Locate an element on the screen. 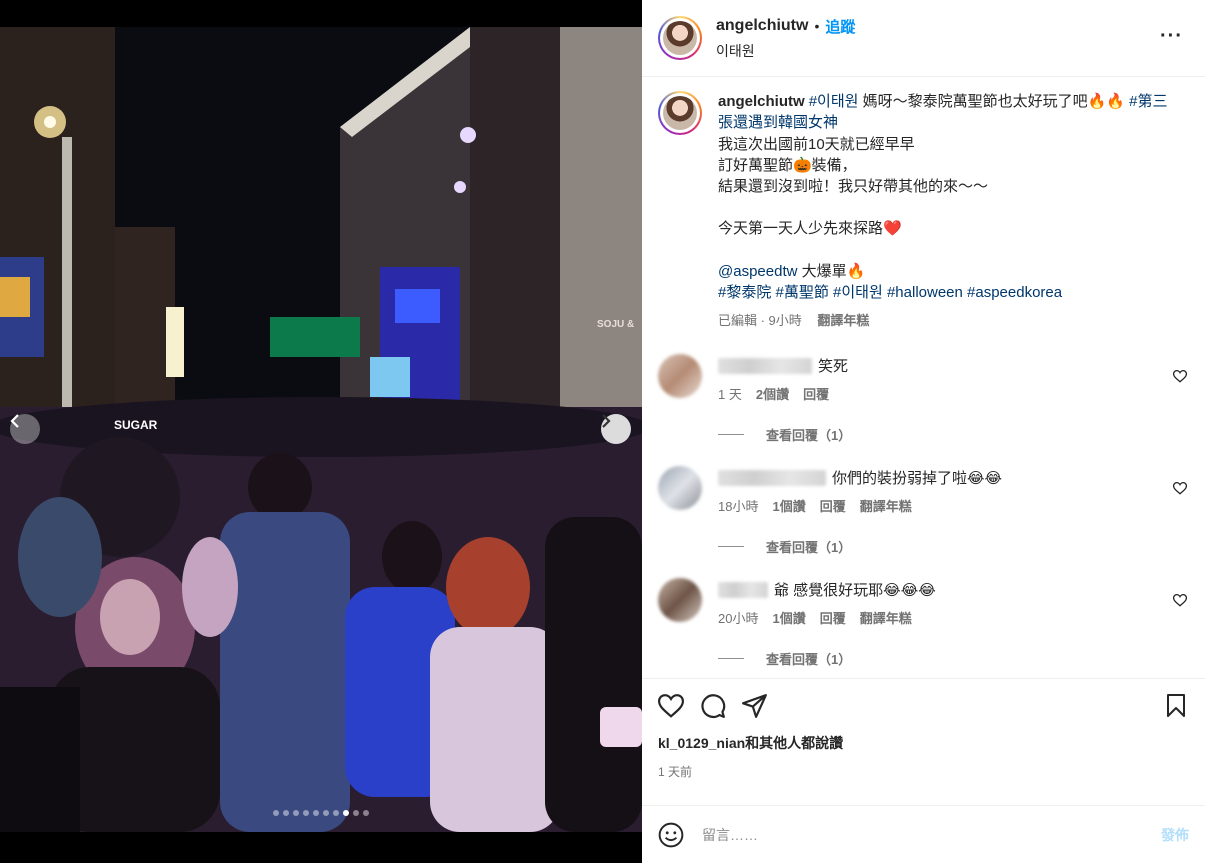  author-avatar is located at coordinates (680, 38).